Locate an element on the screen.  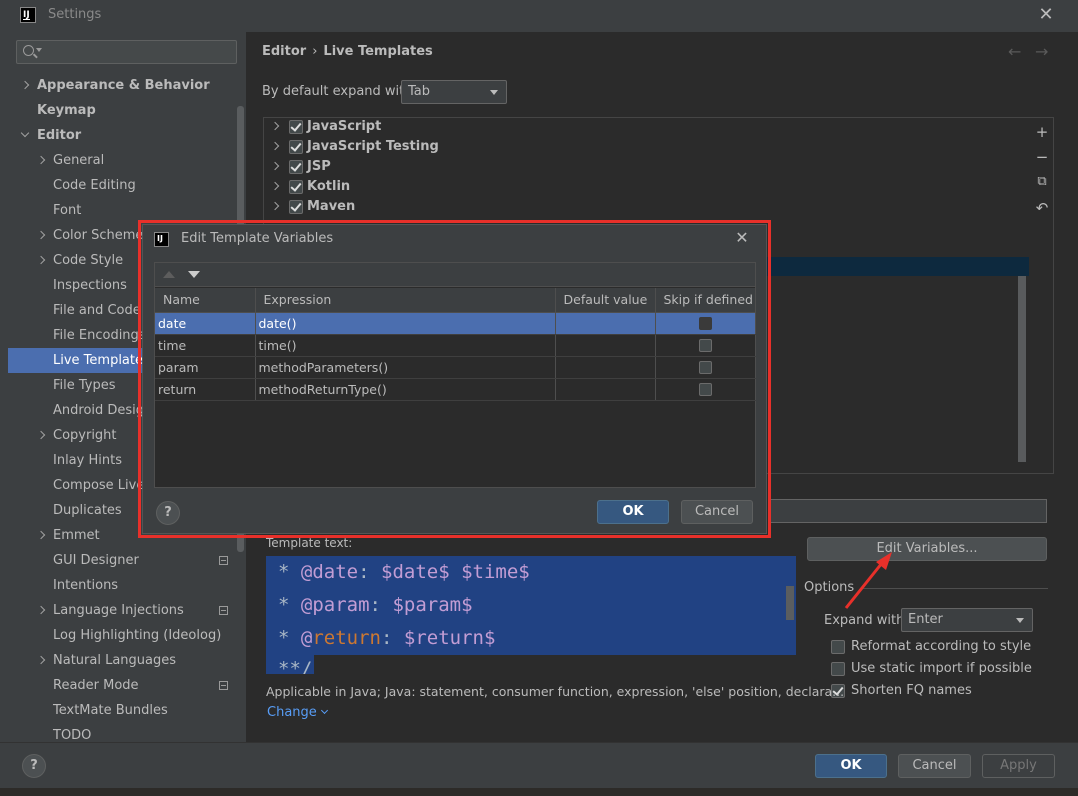
editor-scrollbar is located at coordinates (790, 603).